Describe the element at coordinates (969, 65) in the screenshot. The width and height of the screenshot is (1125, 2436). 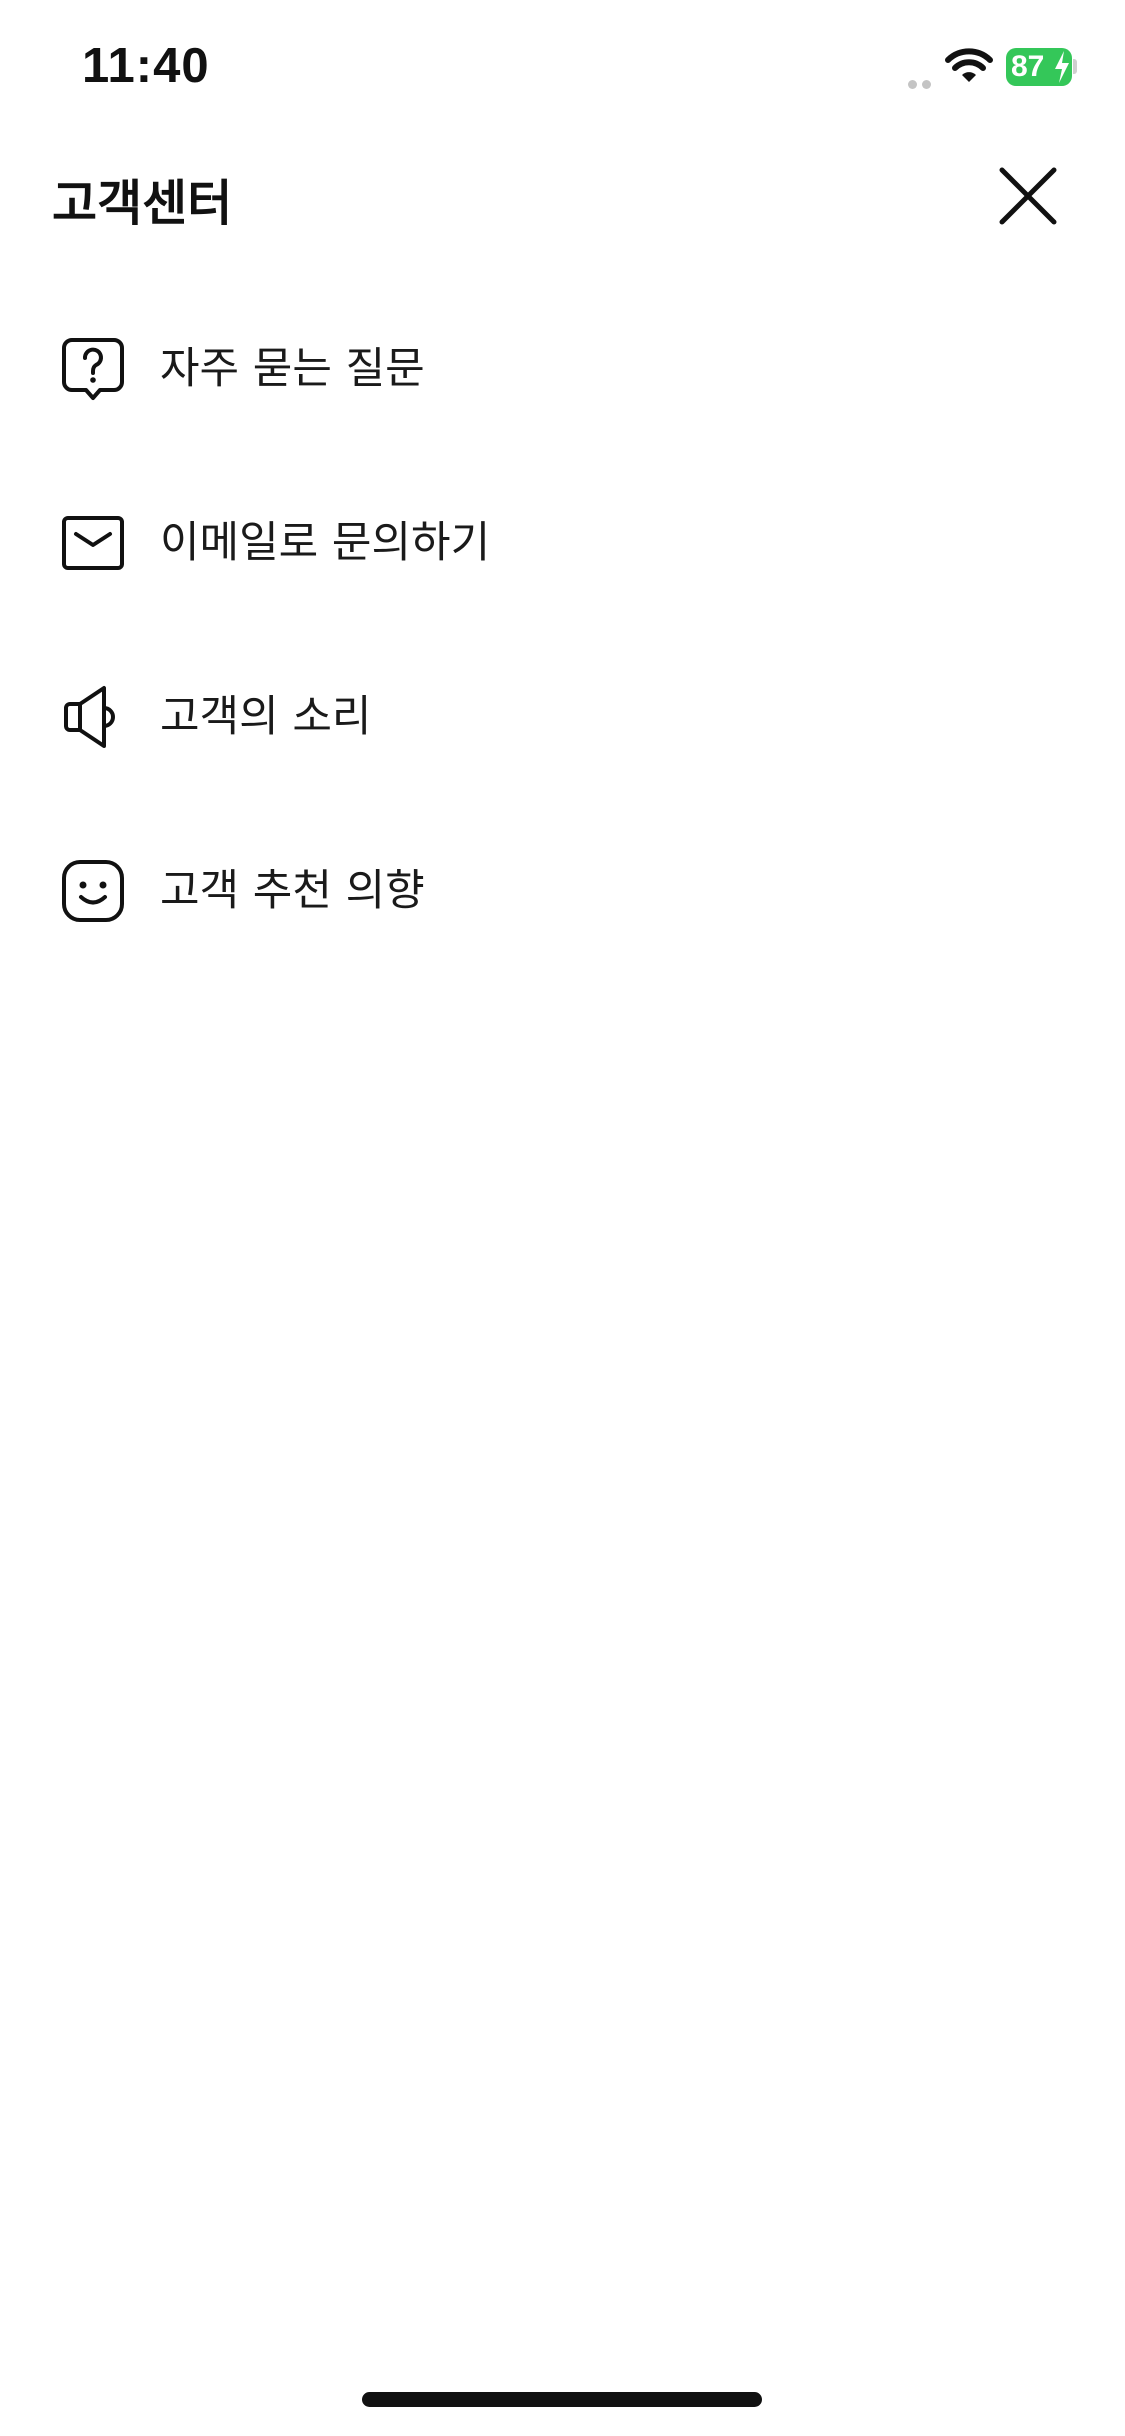
I see `wifi-icon` at that location.